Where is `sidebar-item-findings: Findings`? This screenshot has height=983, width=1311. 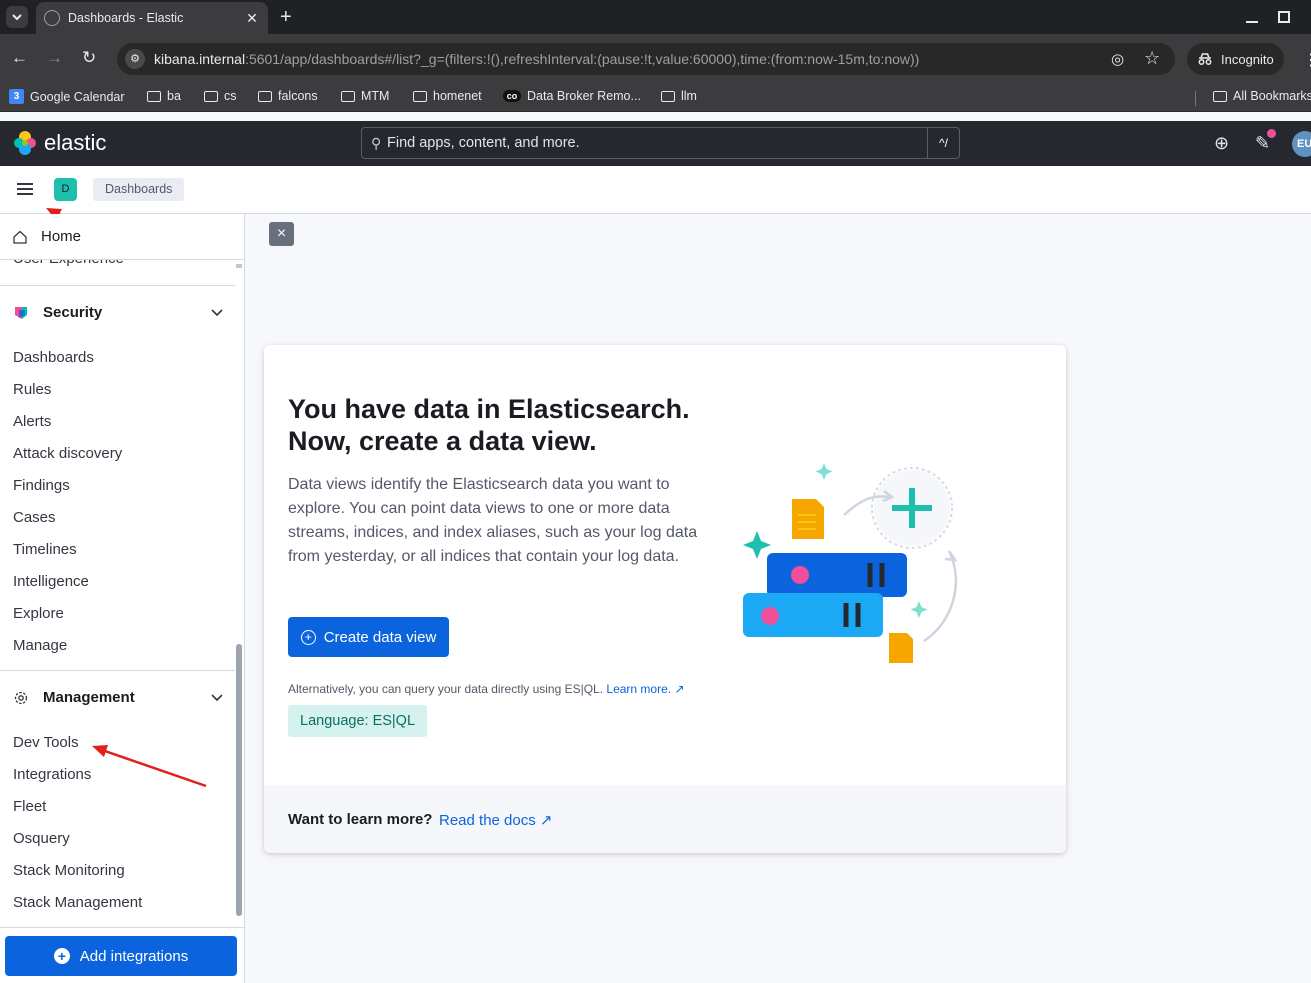
sidebar-item-findings: Findings is located at coordinates (41, 485).